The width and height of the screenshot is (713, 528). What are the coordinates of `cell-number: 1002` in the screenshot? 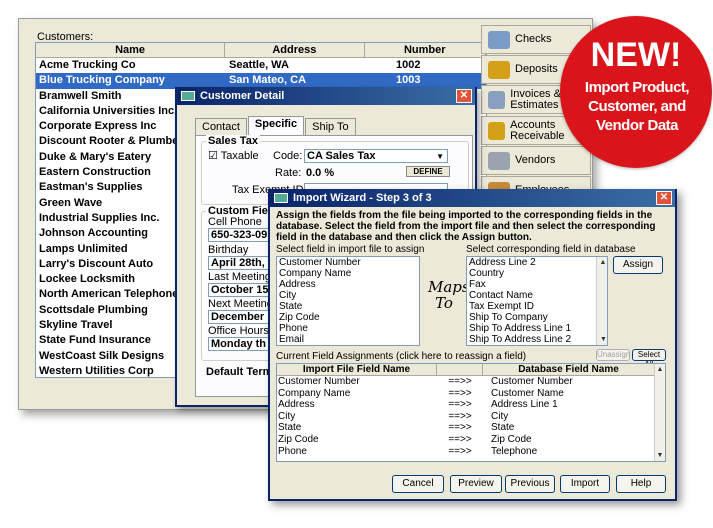 It's located at (408, 65).